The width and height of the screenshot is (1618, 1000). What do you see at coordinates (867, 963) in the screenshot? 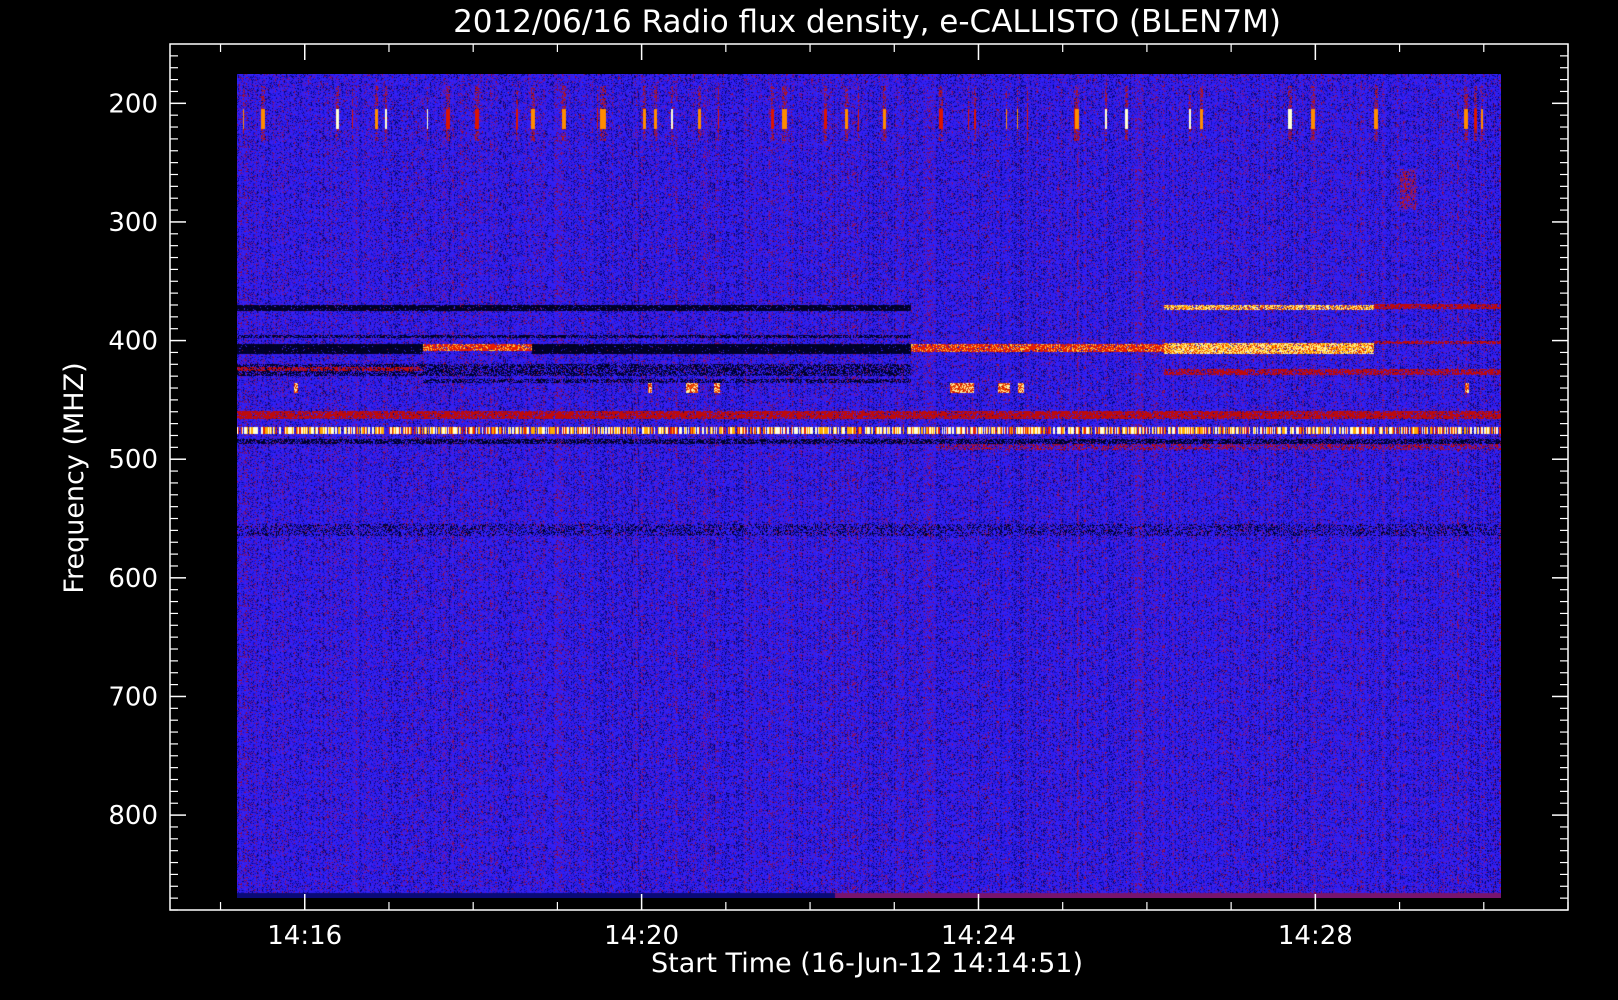
I see `x-axis-label: Start Time (16-Jun-12 14:14:51)` at bounding box center [867, 963].